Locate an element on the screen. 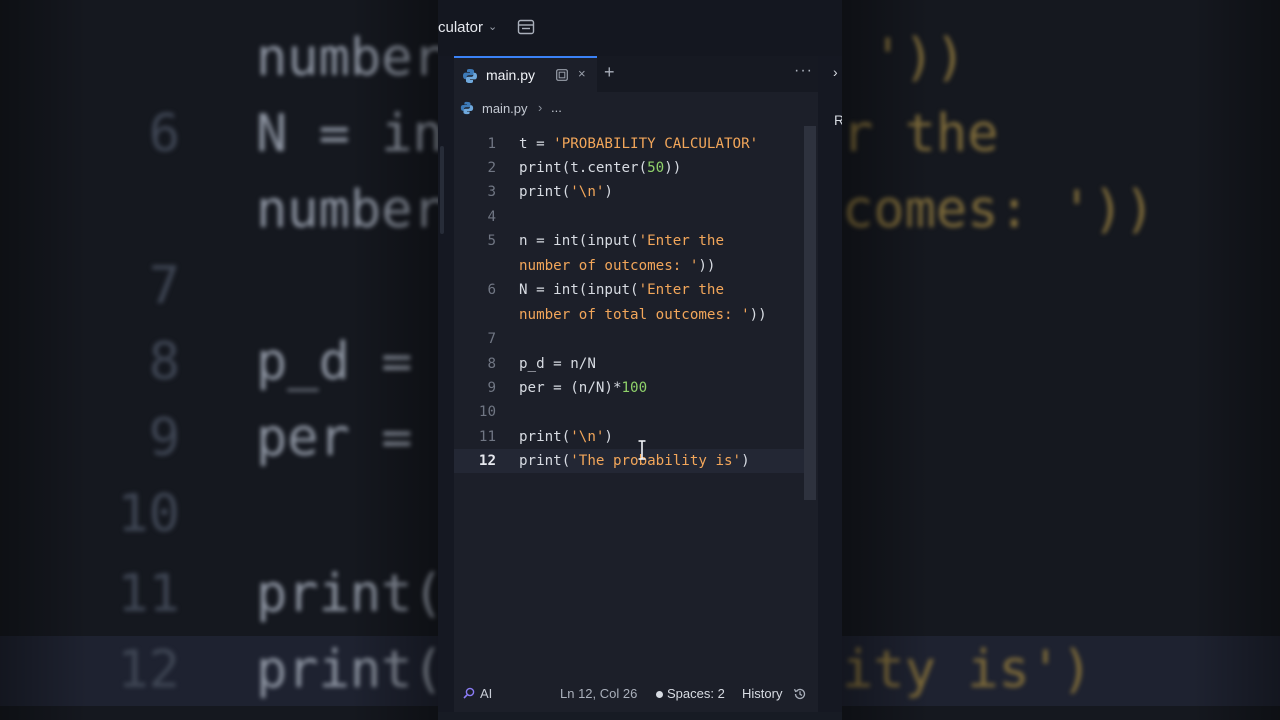 The width and height of the screenshot is (1280, 720). code-token: p_d = n/N is located at coordinates (557, 364).